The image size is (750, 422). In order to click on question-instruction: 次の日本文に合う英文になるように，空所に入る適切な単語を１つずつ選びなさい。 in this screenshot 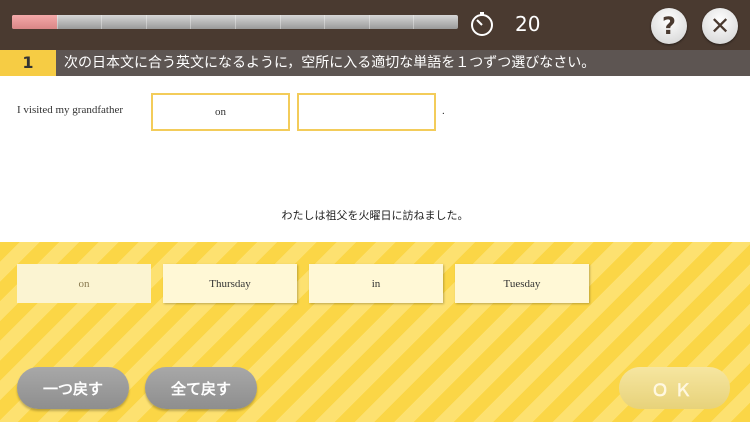, I will do `click(330, 63)`.